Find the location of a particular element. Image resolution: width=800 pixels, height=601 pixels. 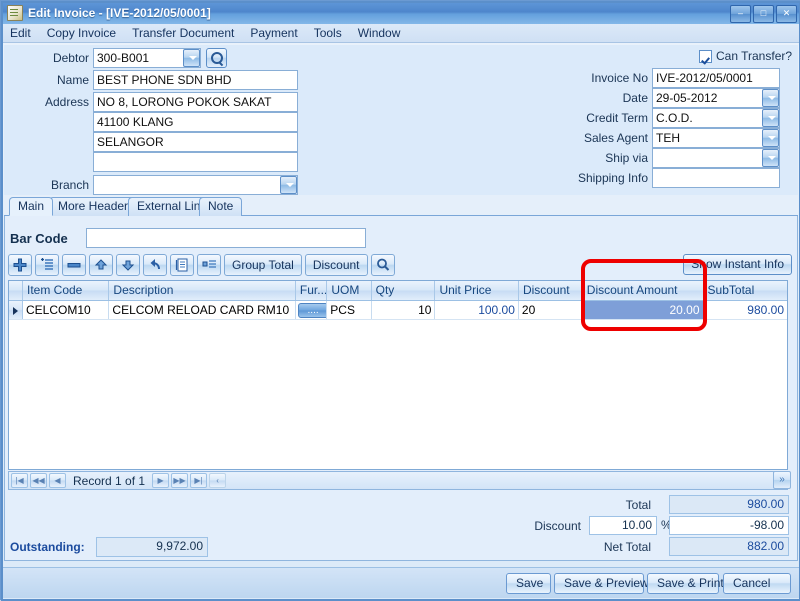

collapse-nav-button: ‹ is located at coordinates (218, 480).